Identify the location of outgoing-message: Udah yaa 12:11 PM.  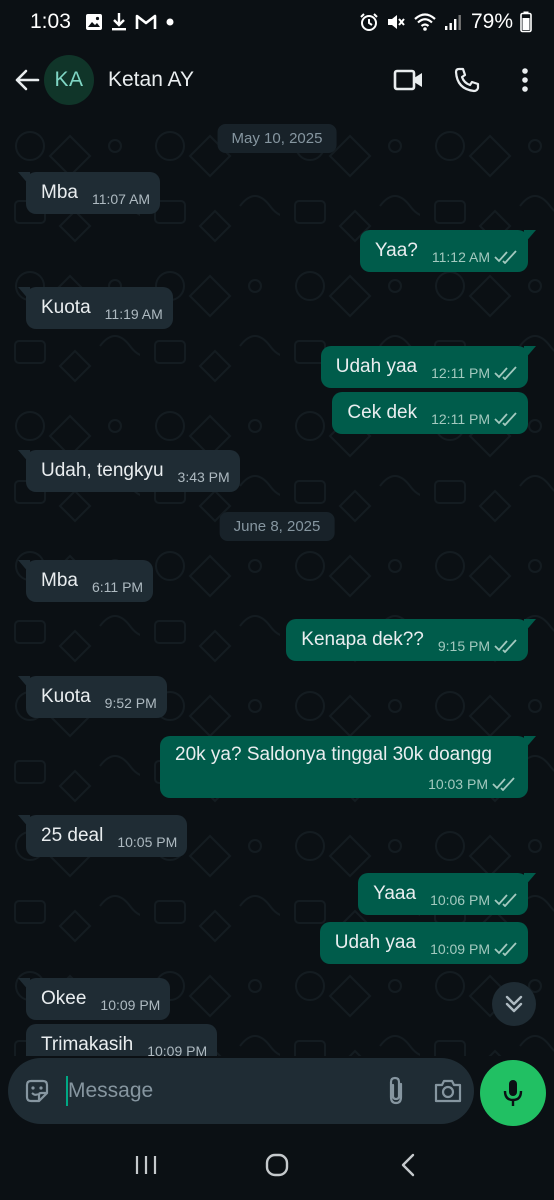
(428, 367).